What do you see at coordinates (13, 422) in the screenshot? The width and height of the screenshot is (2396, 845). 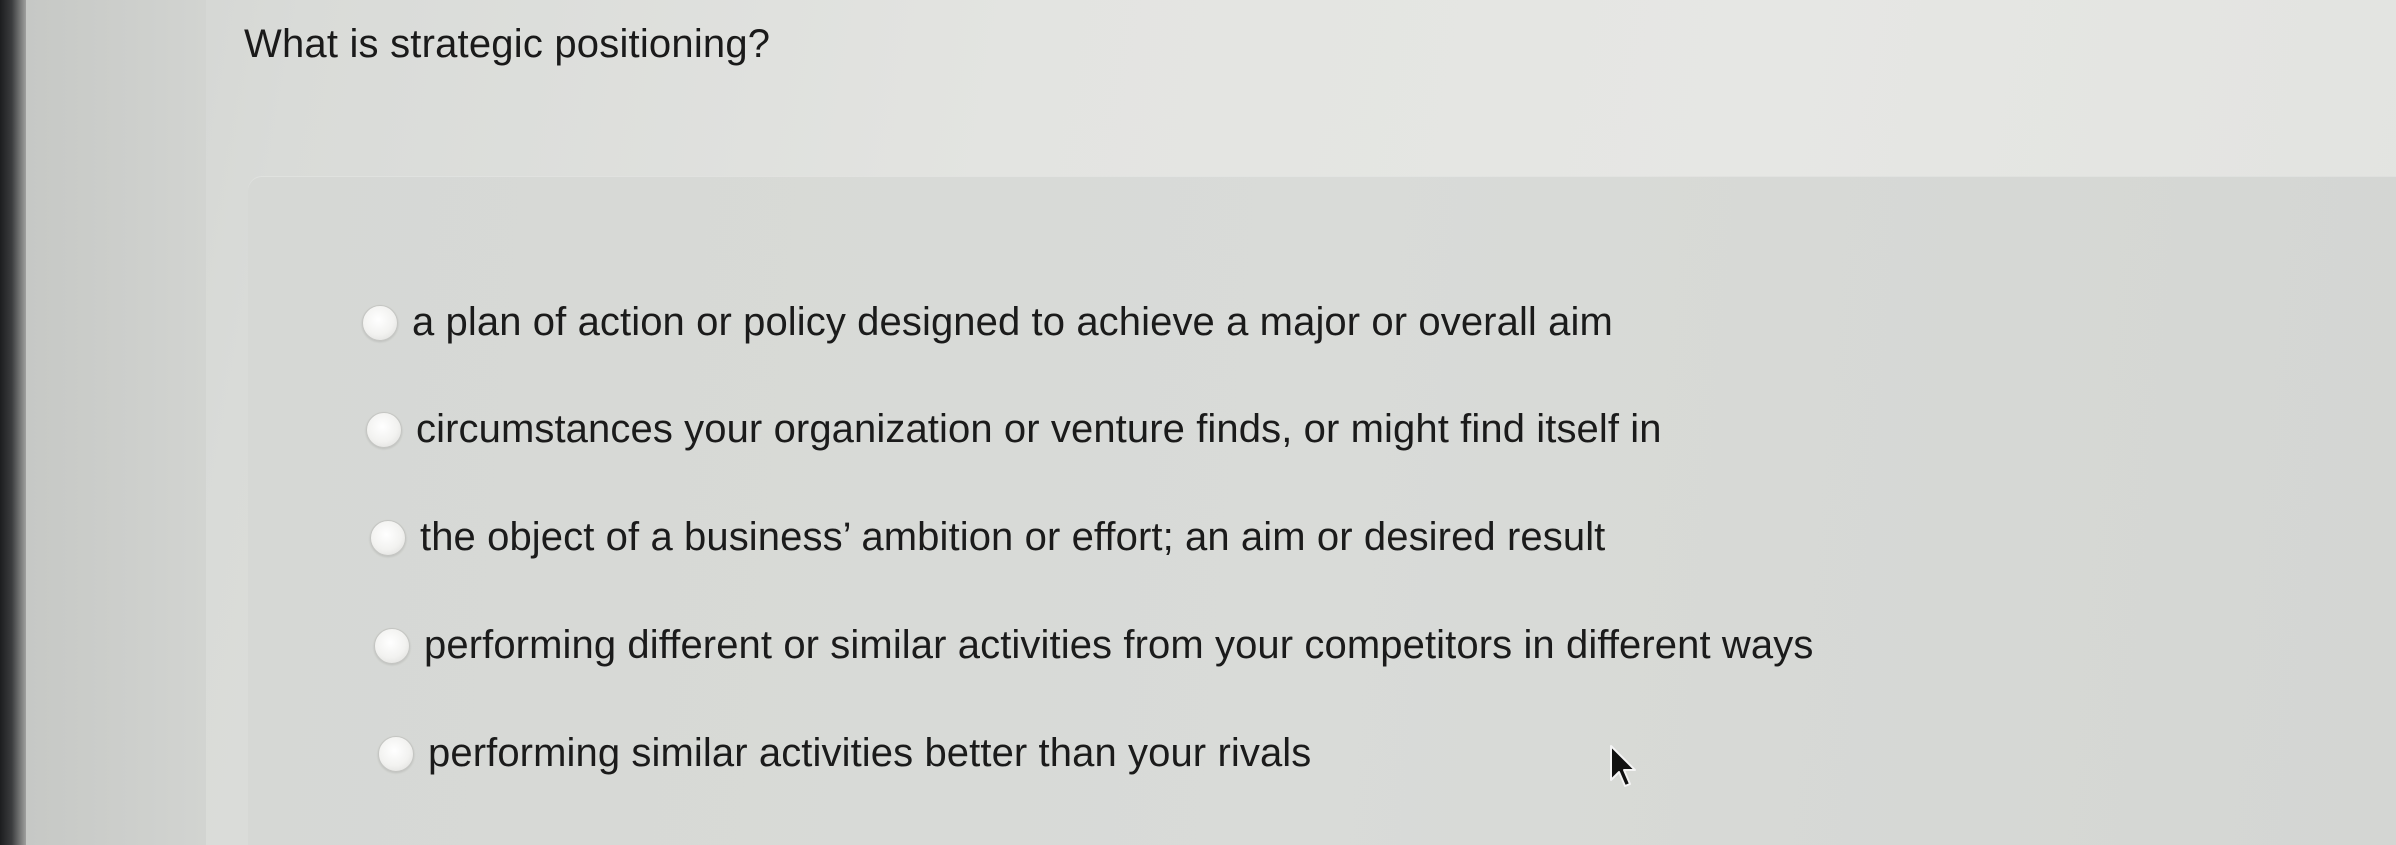 I see `screen-bezel` at bounding box center [13, 422].